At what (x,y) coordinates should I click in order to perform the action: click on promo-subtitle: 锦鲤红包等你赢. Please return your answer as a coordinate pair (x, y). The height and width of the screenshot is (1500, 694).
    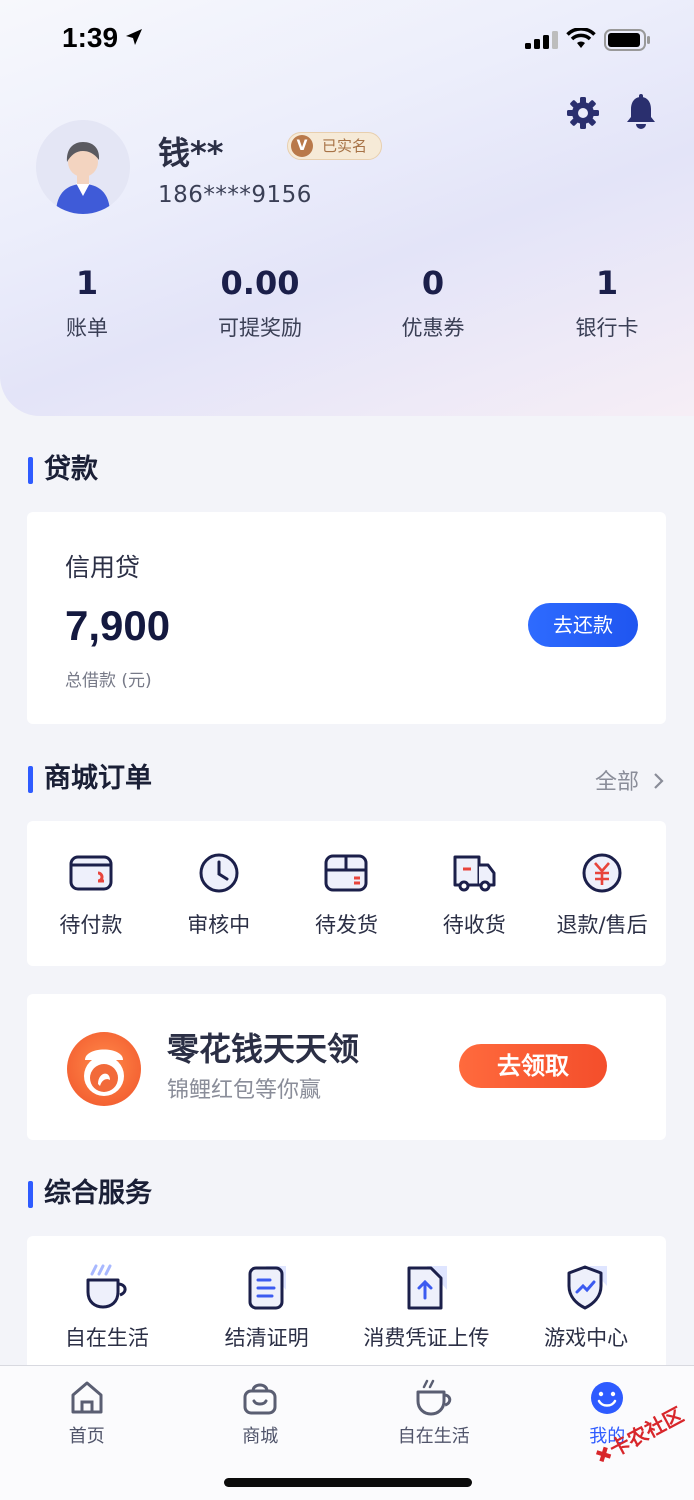
    Looking at the image, I should click on (244, 1090).